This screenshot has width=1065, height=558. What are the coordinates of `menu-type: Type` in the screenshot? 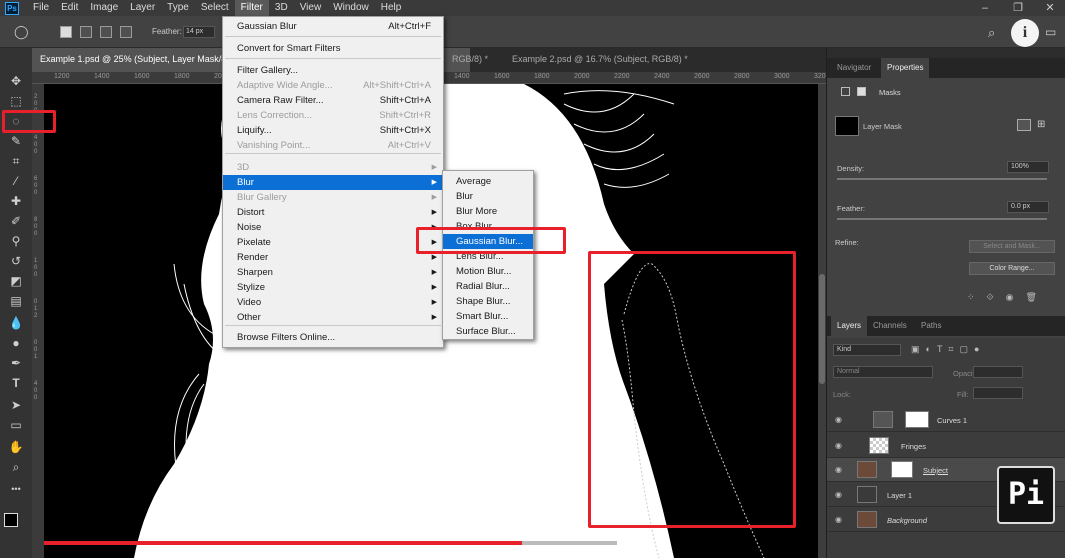 It's located at (178, 8).